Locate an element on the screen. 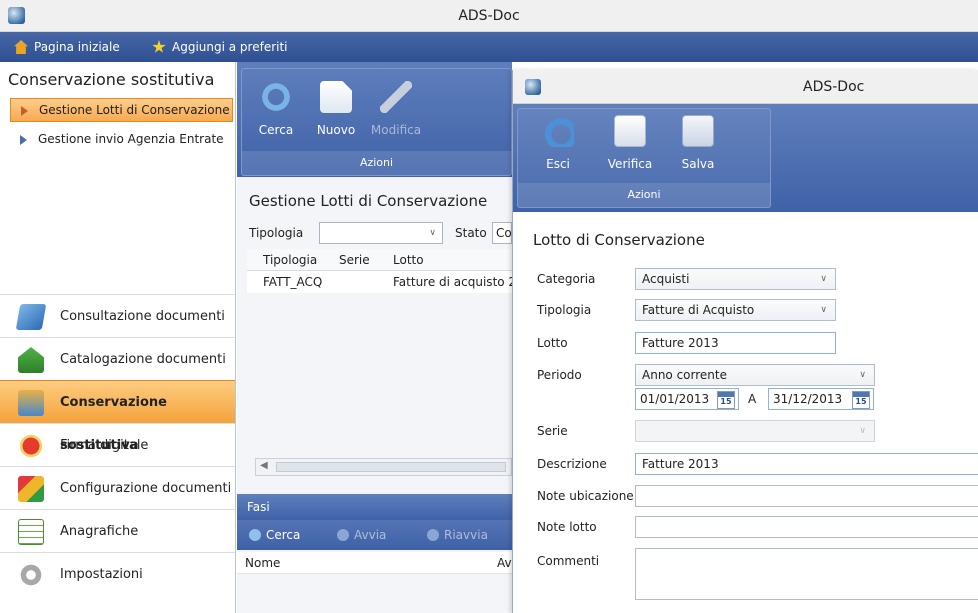 The width and height of the screenshot is (978, 613). tree-item-gestione-invio: Gestione invio Agenzia Entrate is located at coordinates (121, 140).